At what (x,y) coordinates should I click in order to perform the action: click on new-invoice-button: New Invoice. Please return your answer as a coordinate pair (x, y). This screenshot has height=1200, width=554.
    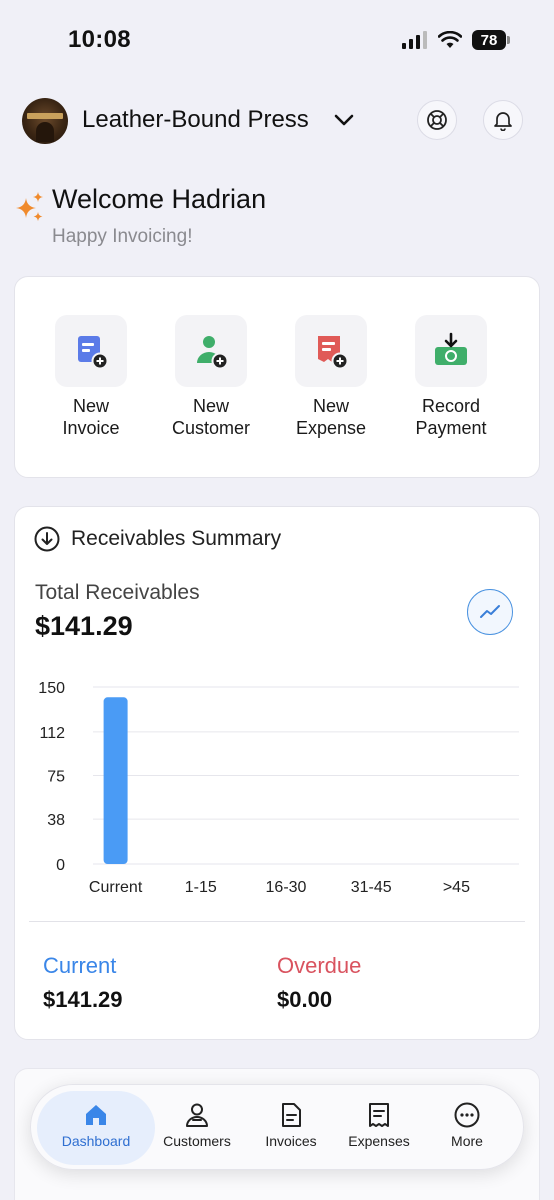
    Looking at the image, I should click on (91, 377).